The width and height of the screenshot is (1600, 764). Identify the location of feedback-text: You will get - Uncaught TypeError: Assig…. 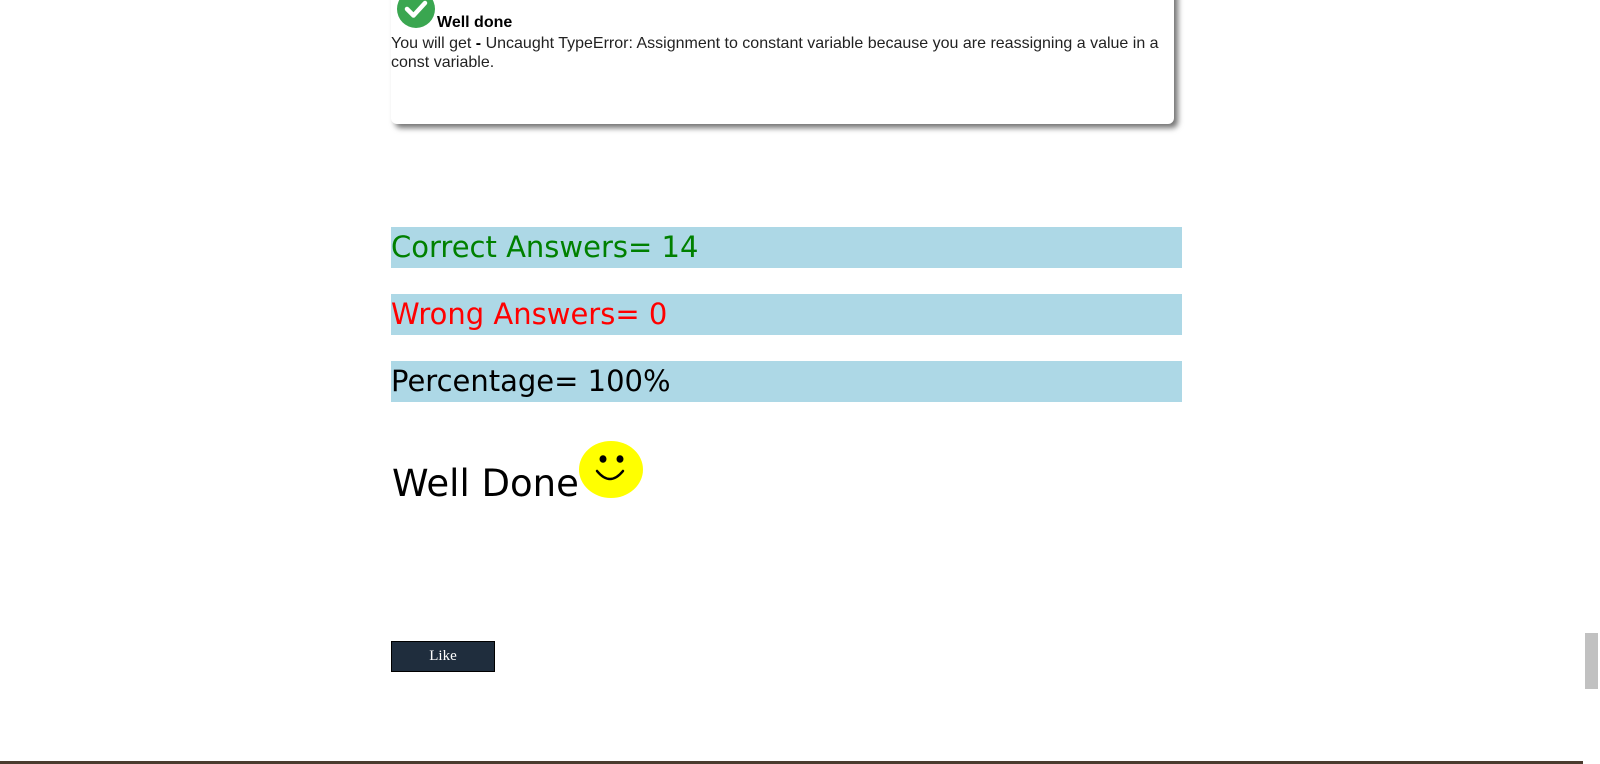
(781, 53).